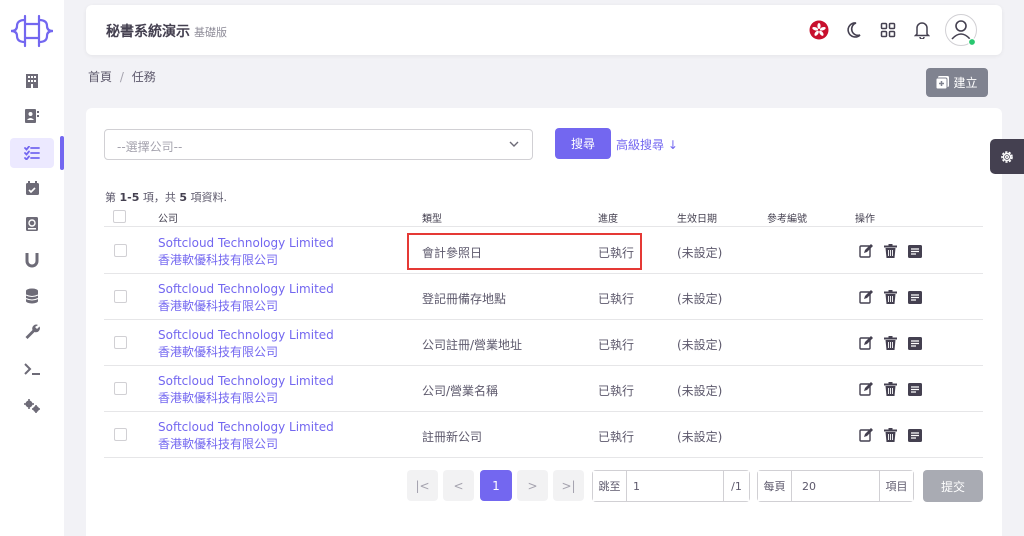 The image size is (1024, 536). Describe the element at coordinates (112, 197) in the screenshot. I see `summary-prefix: 第` at that location.